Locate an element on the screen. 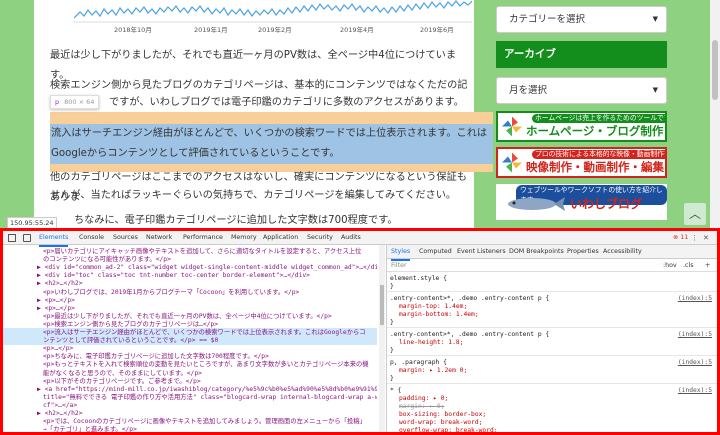 This screenshot has width=720, height=435. style-property: margin: ▸ 1.2em 0; is located at coordinates (552, 371).